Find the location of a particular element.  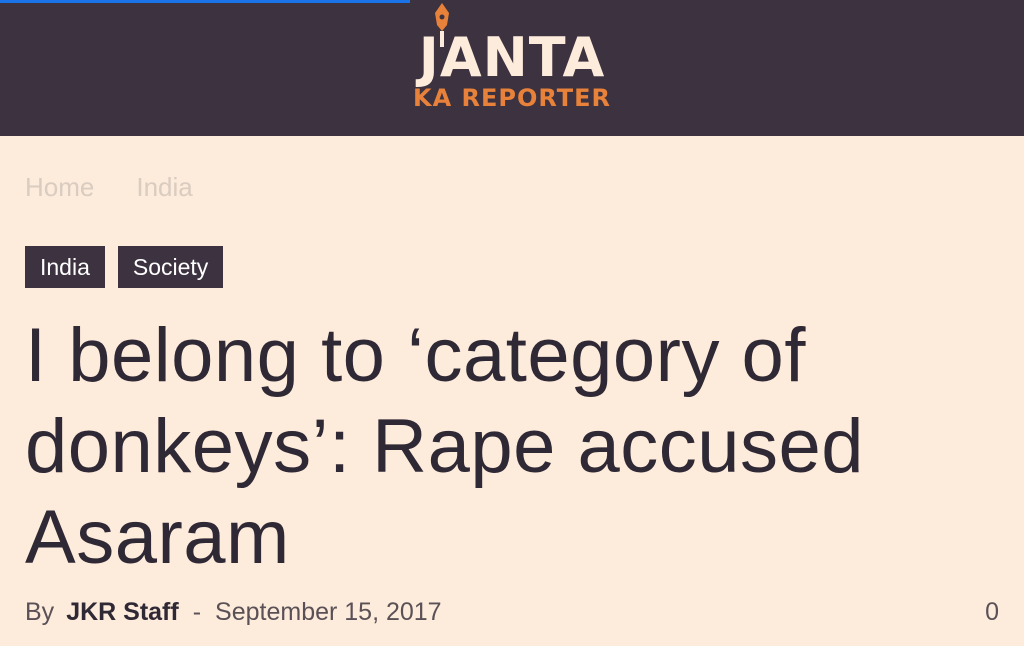

author-link: JKR Staff is located at coordinates (122, 612).